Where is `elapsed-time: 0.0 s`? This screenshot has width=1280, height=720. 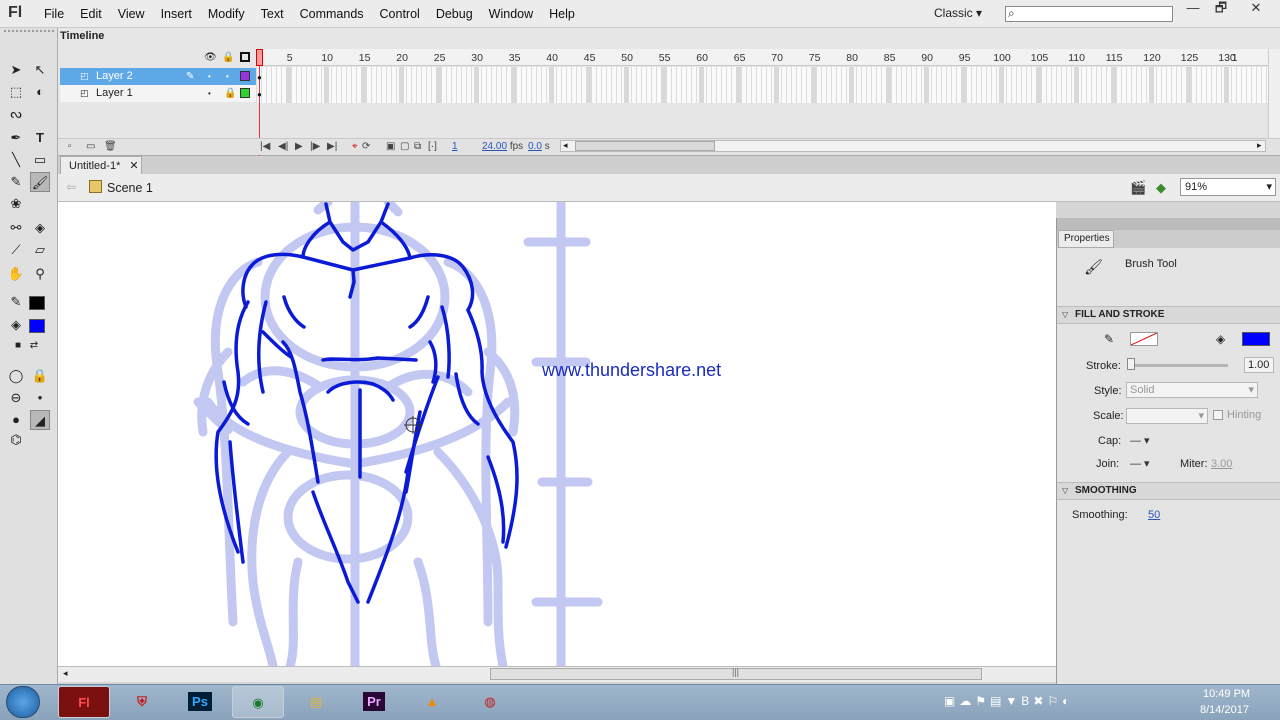
elapsed-time: 0.0 s is located at coordinates (539, 146).